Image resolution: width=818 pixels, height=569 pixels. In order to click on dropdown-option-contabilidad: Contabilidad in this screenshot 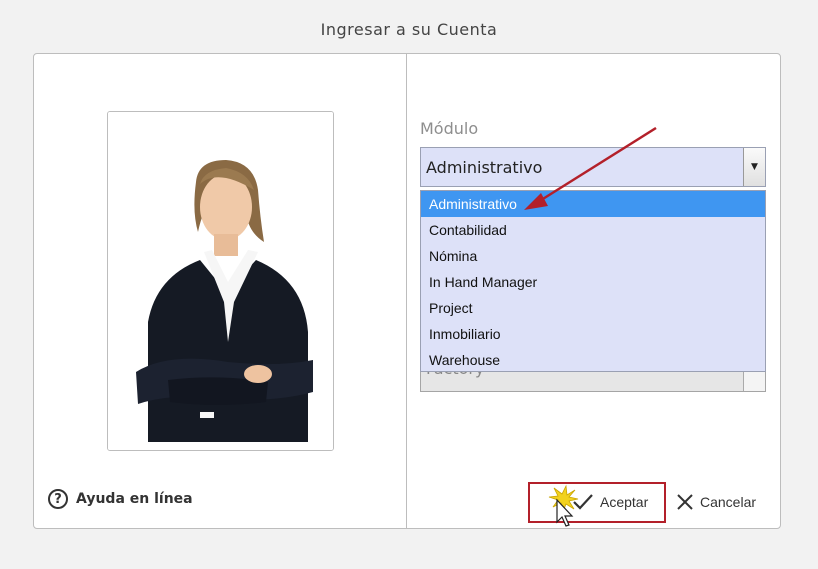, I will do `click(593, 230)`.